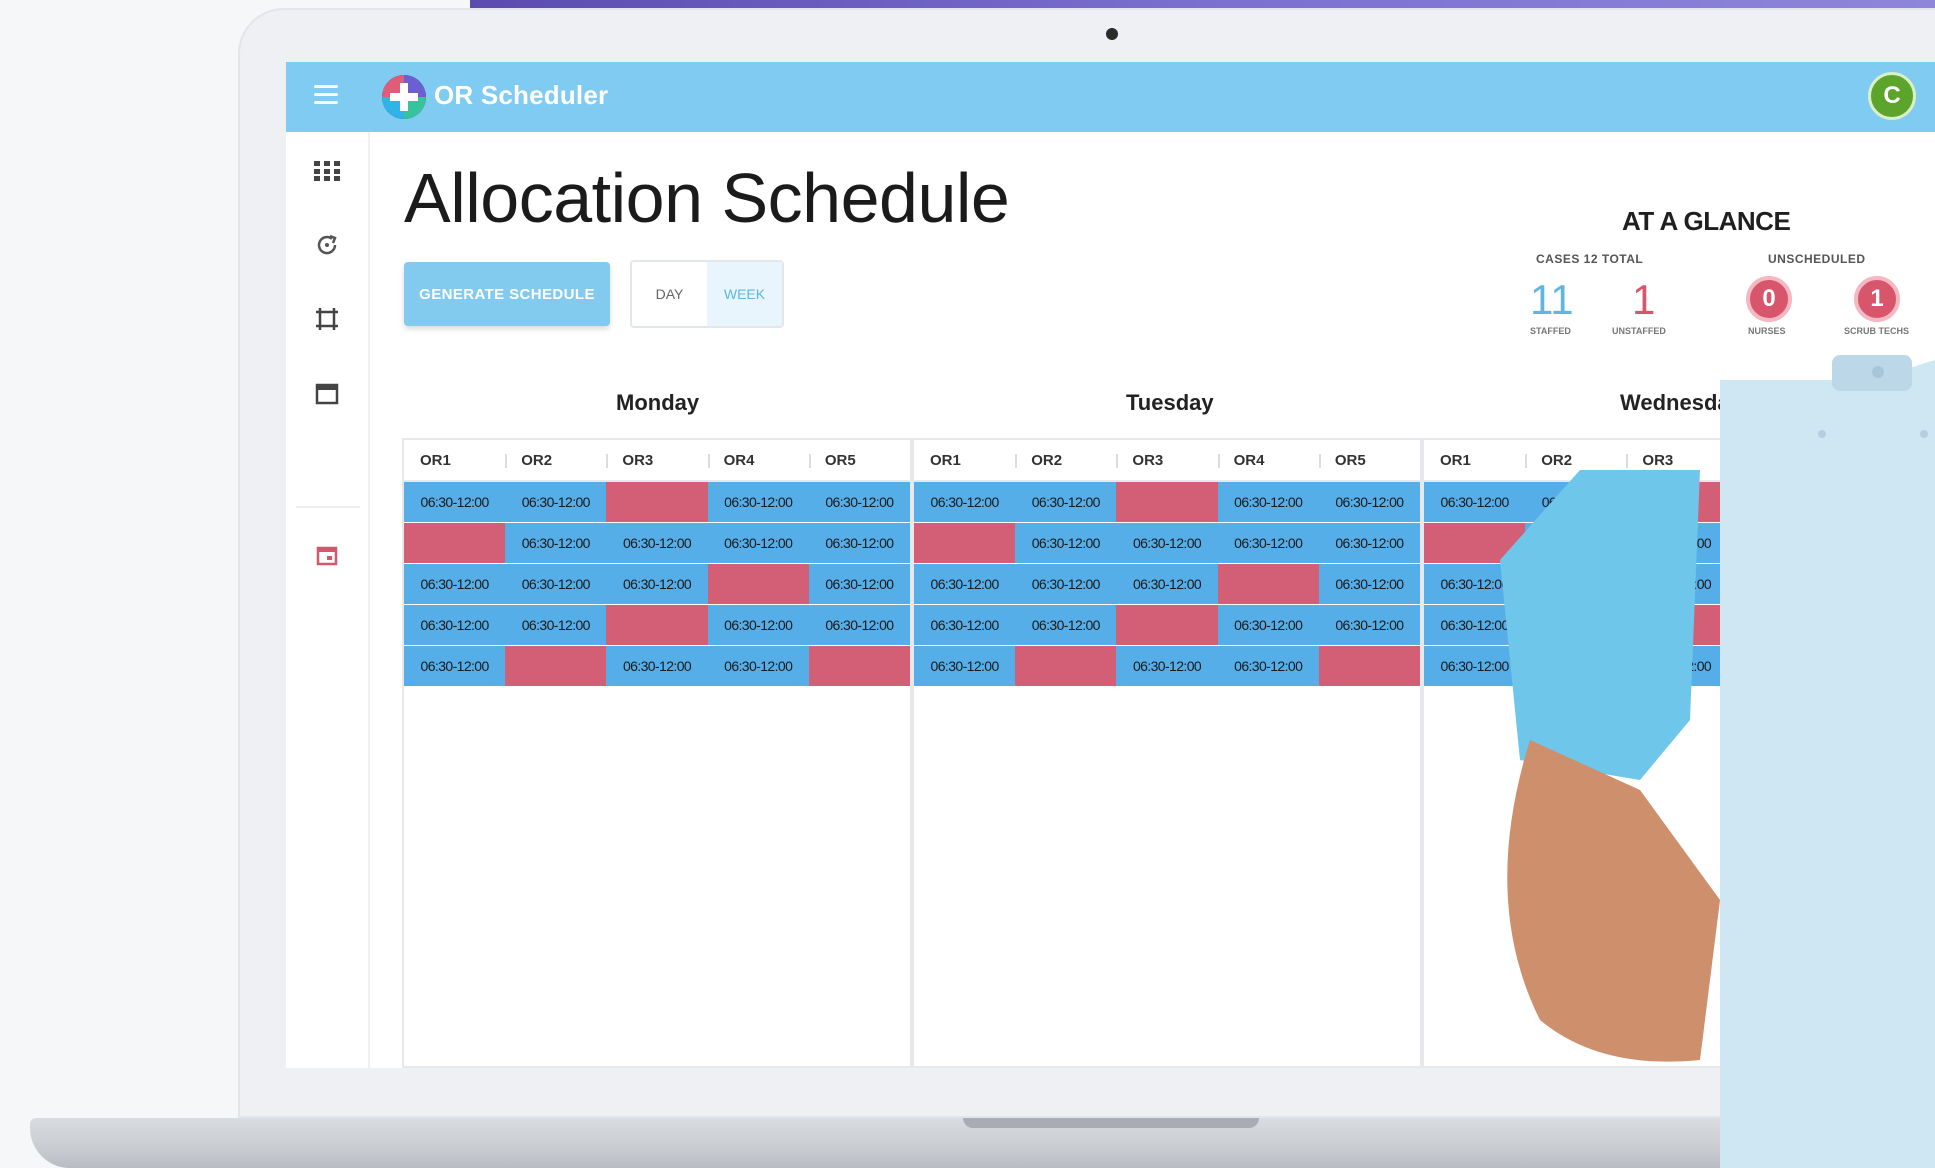 The image size is (1935, 1168). I want to click on room-header: OR4, so click(1268, 460).